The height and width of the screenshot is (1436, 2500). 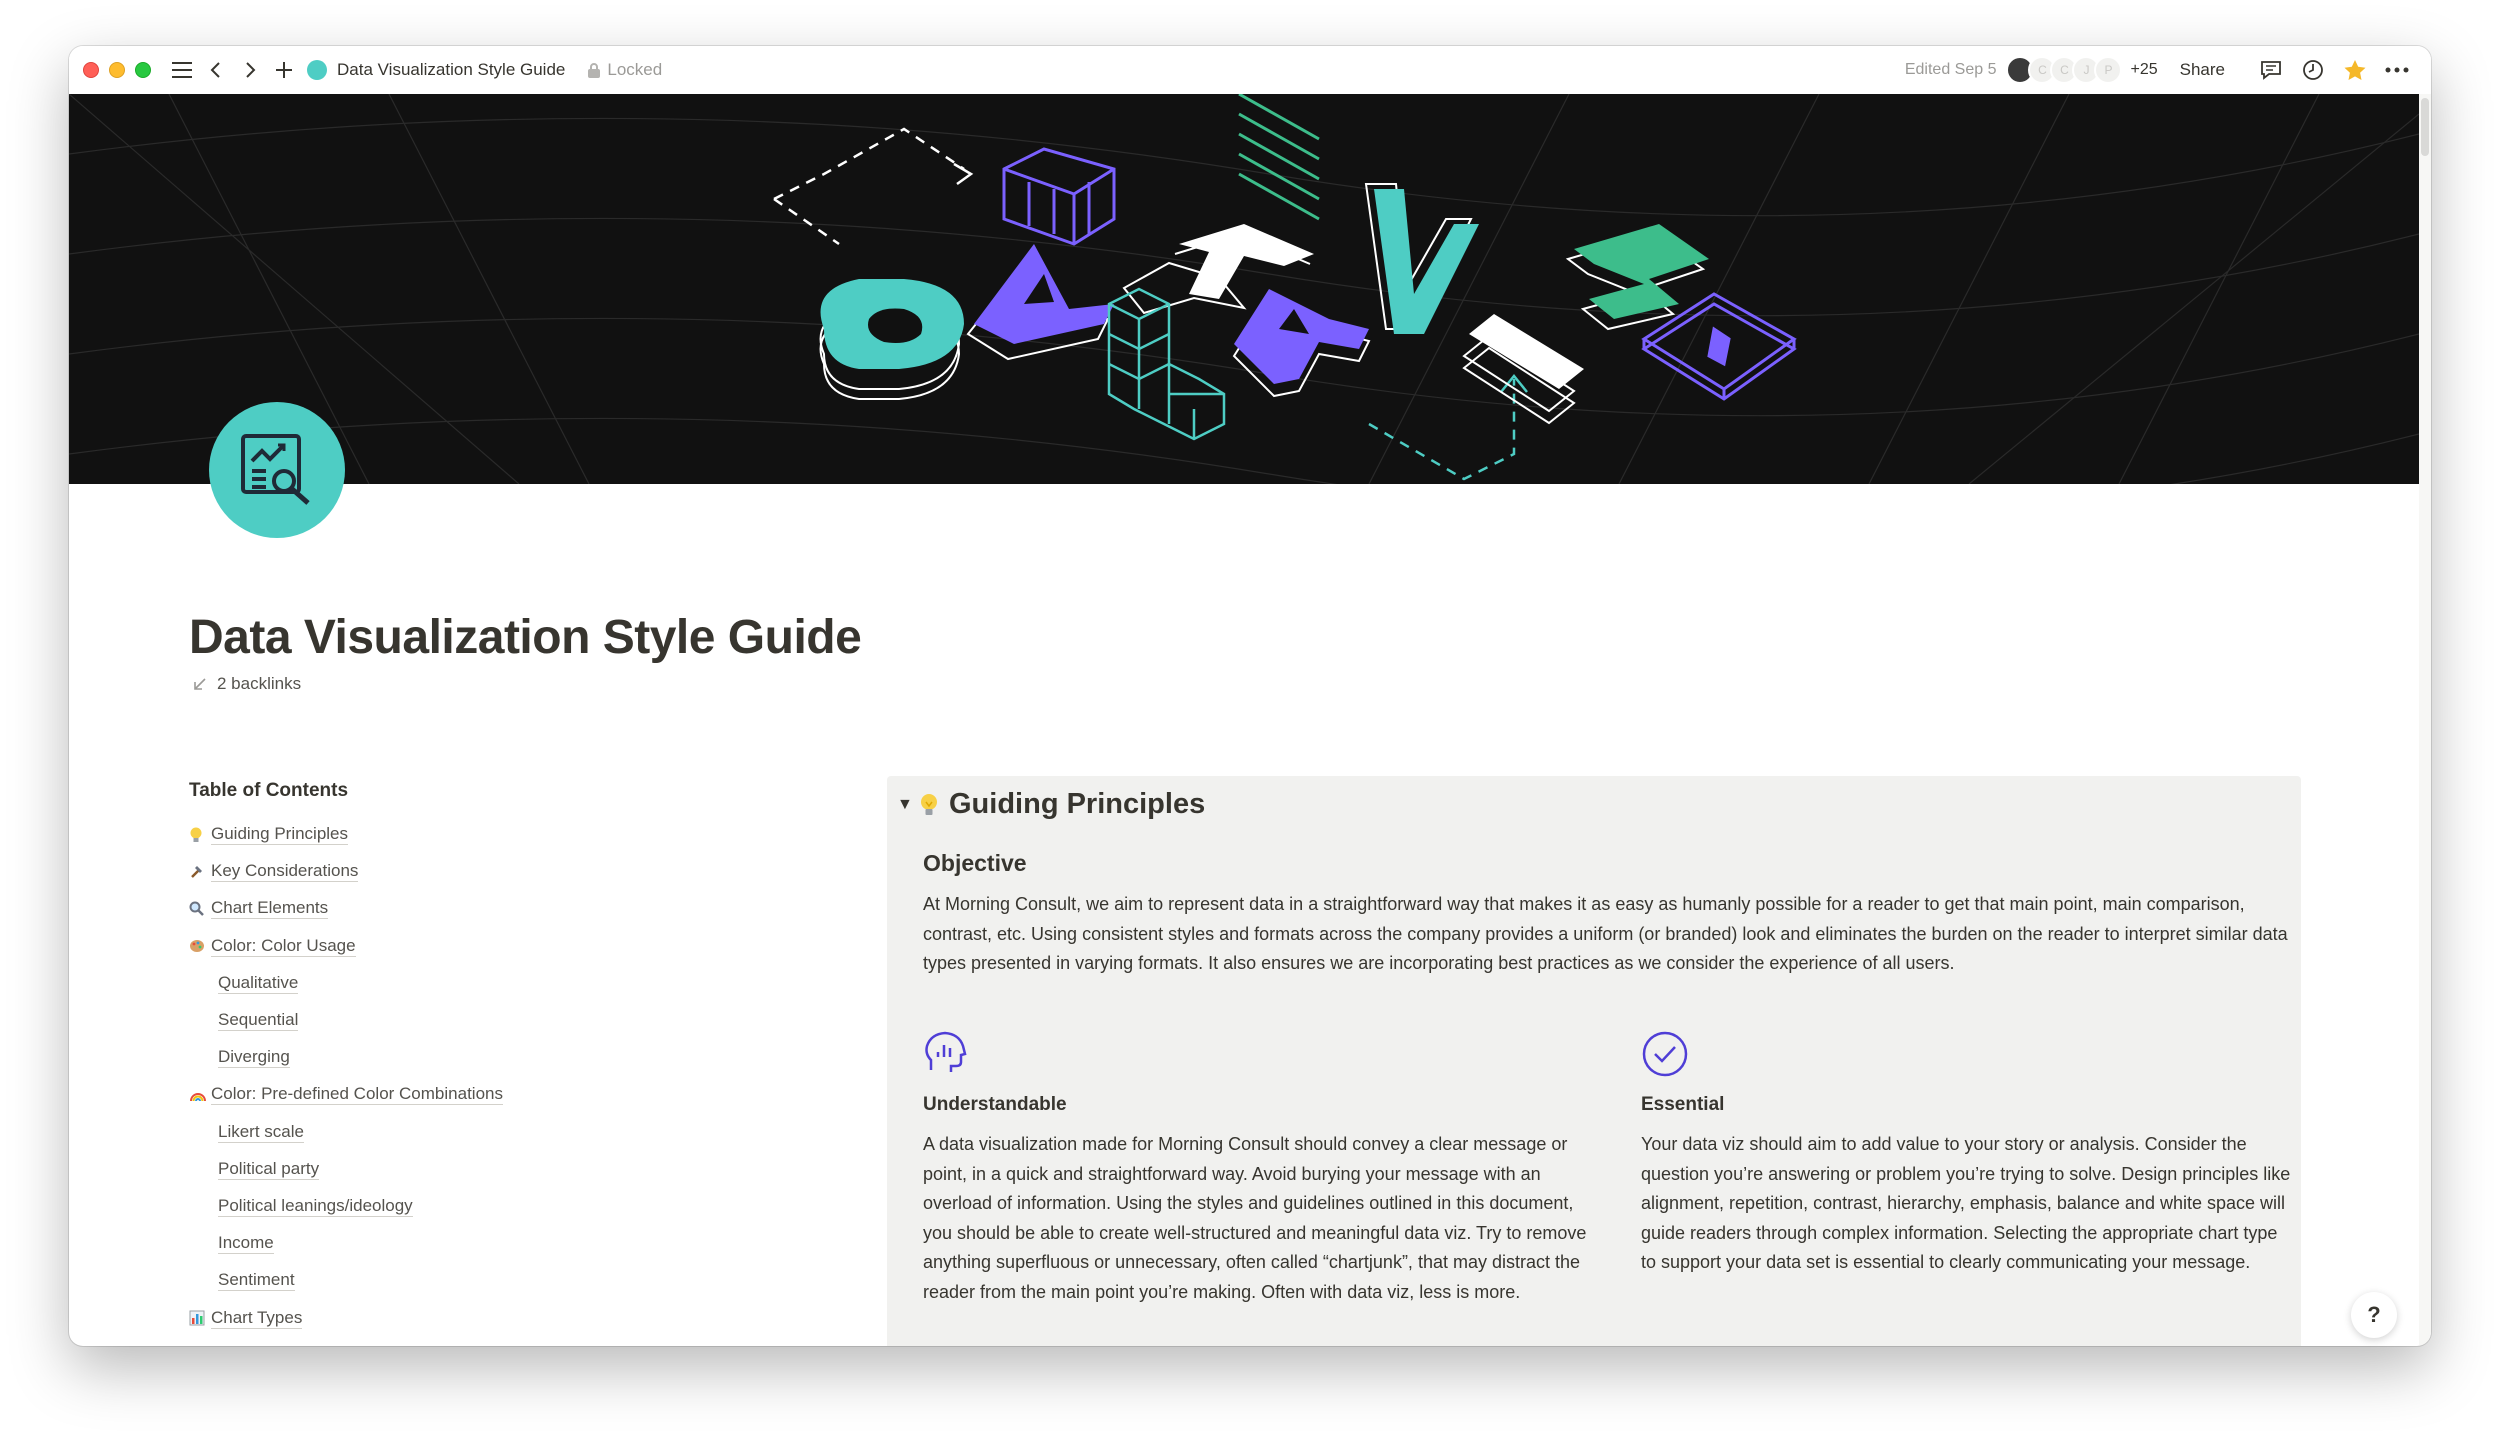 I want to click on toc-item-color-usage: Color: Color Usage, so click(x=509, y=946).